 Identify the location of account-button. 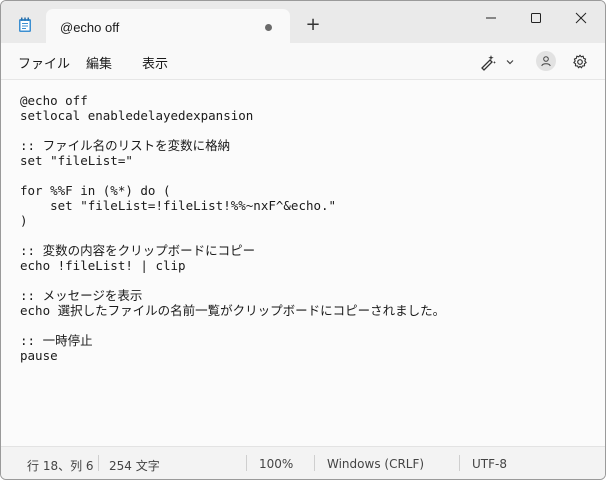
(546, 61).